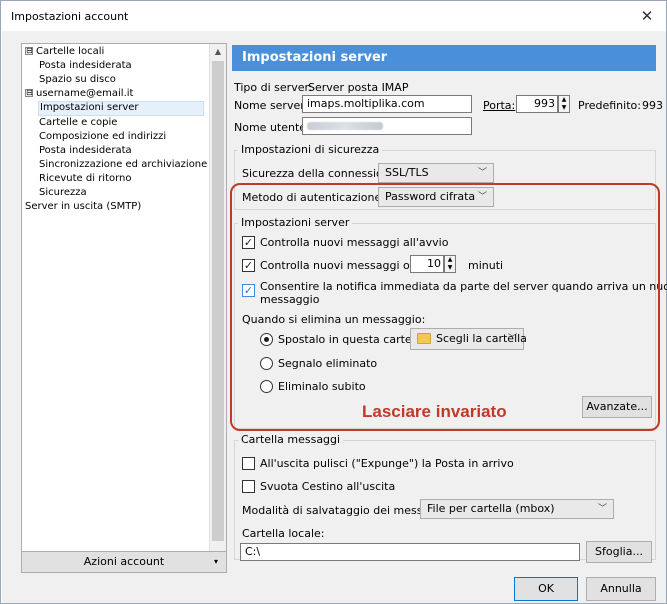  Describe the element at coordinates (272, 127) in the screenshot. I see `username-label: Nome utente:` at that location.